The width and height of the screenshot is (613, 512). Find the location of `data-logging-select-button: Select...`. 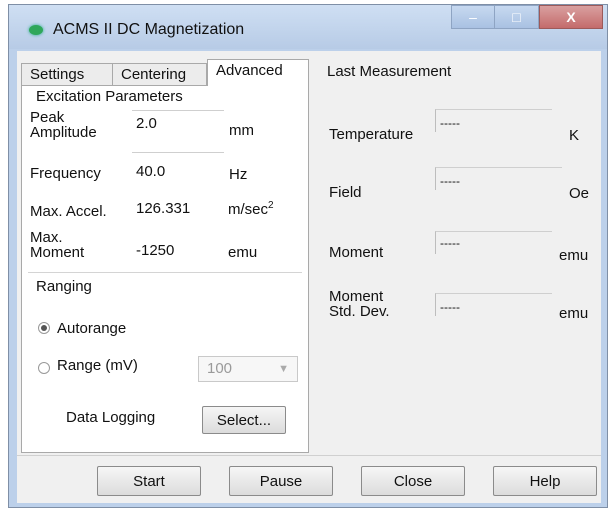

data-logging-select-button: Select... is located at coordinates (244, 420).